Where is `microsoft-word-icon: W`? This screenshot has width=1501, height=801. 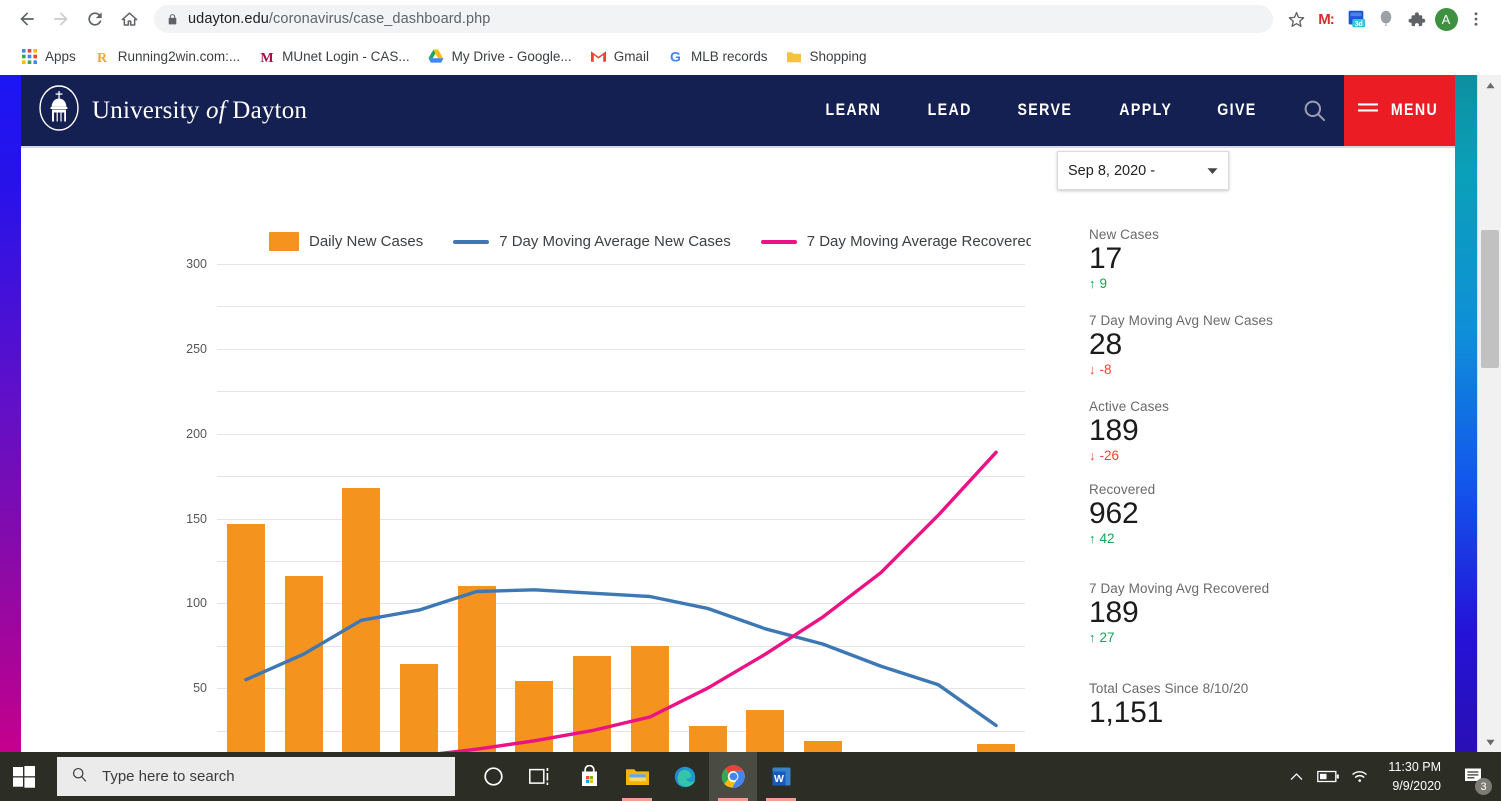 microsoft-word-icon: W is located at coordinates (781, 776).